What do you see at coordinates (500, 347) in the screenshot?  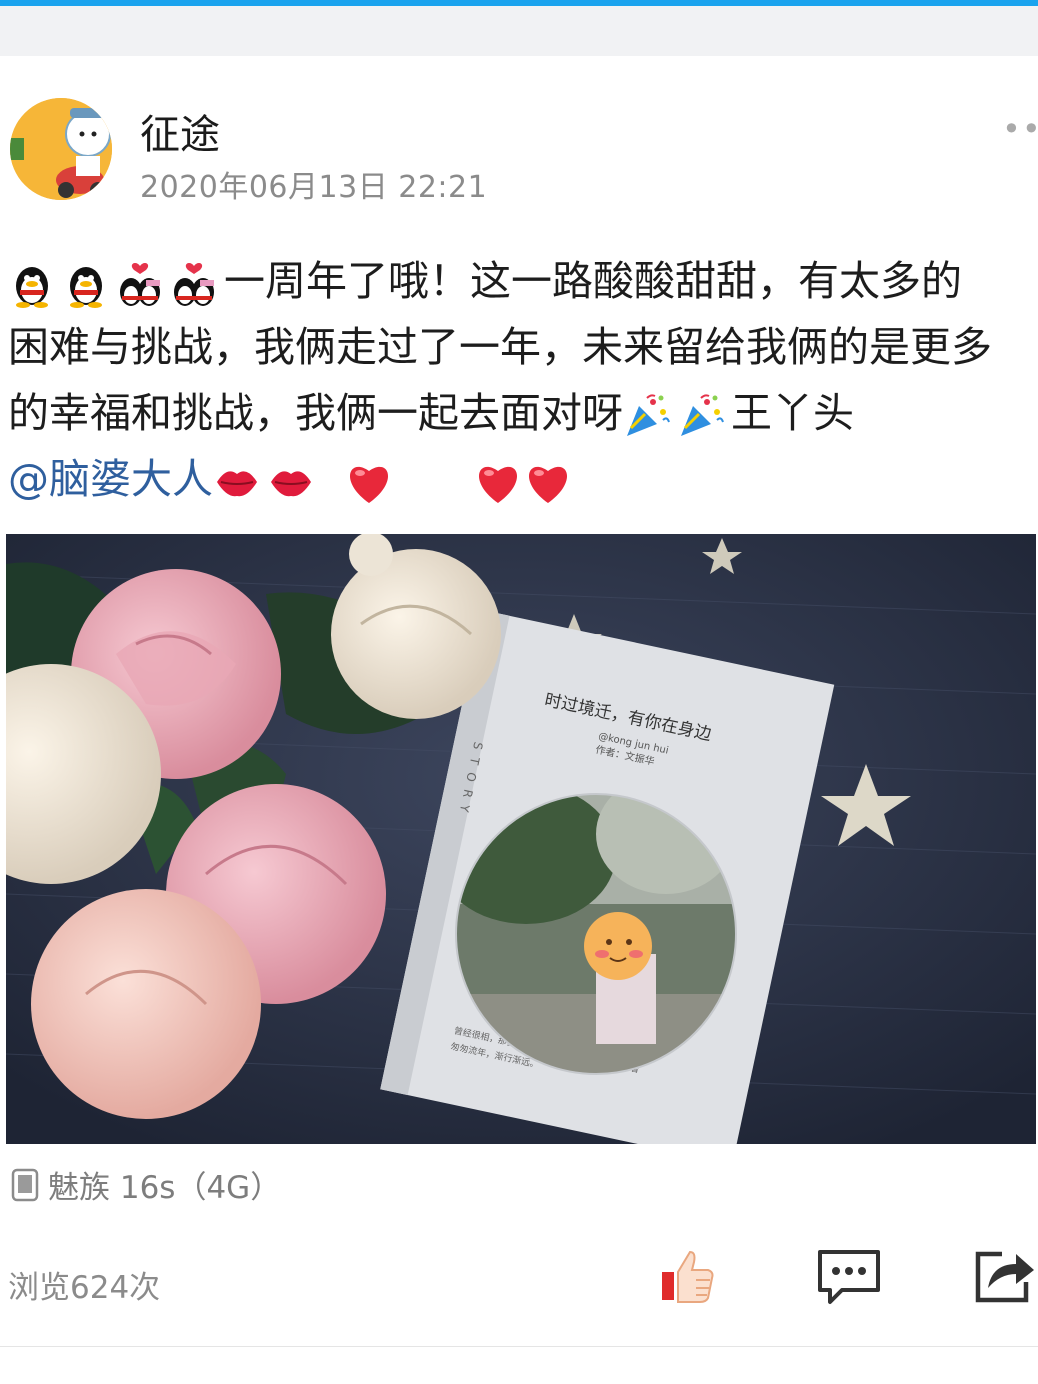 I see `content-line-2: 困难与挑战，我俩走过了一年，未来留给我俩的是更多` at bounding box center [500, 347].